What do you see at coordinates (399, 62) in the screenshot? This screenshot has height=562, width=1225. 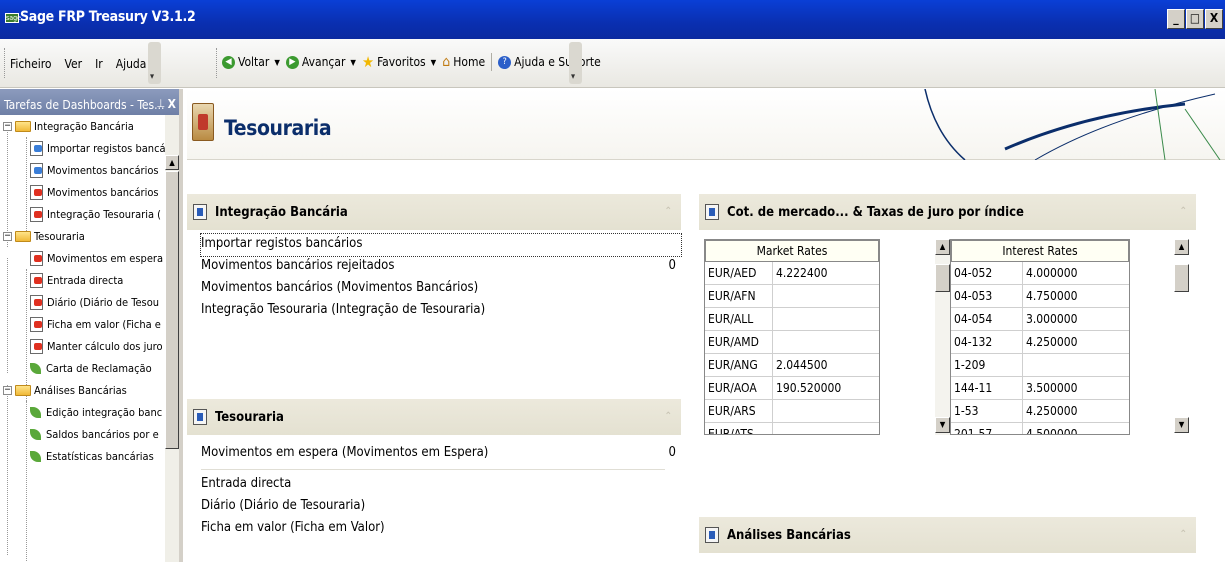 I see `favorites-button: ★ Favoritos ▼` at bounding box center [399, 62].